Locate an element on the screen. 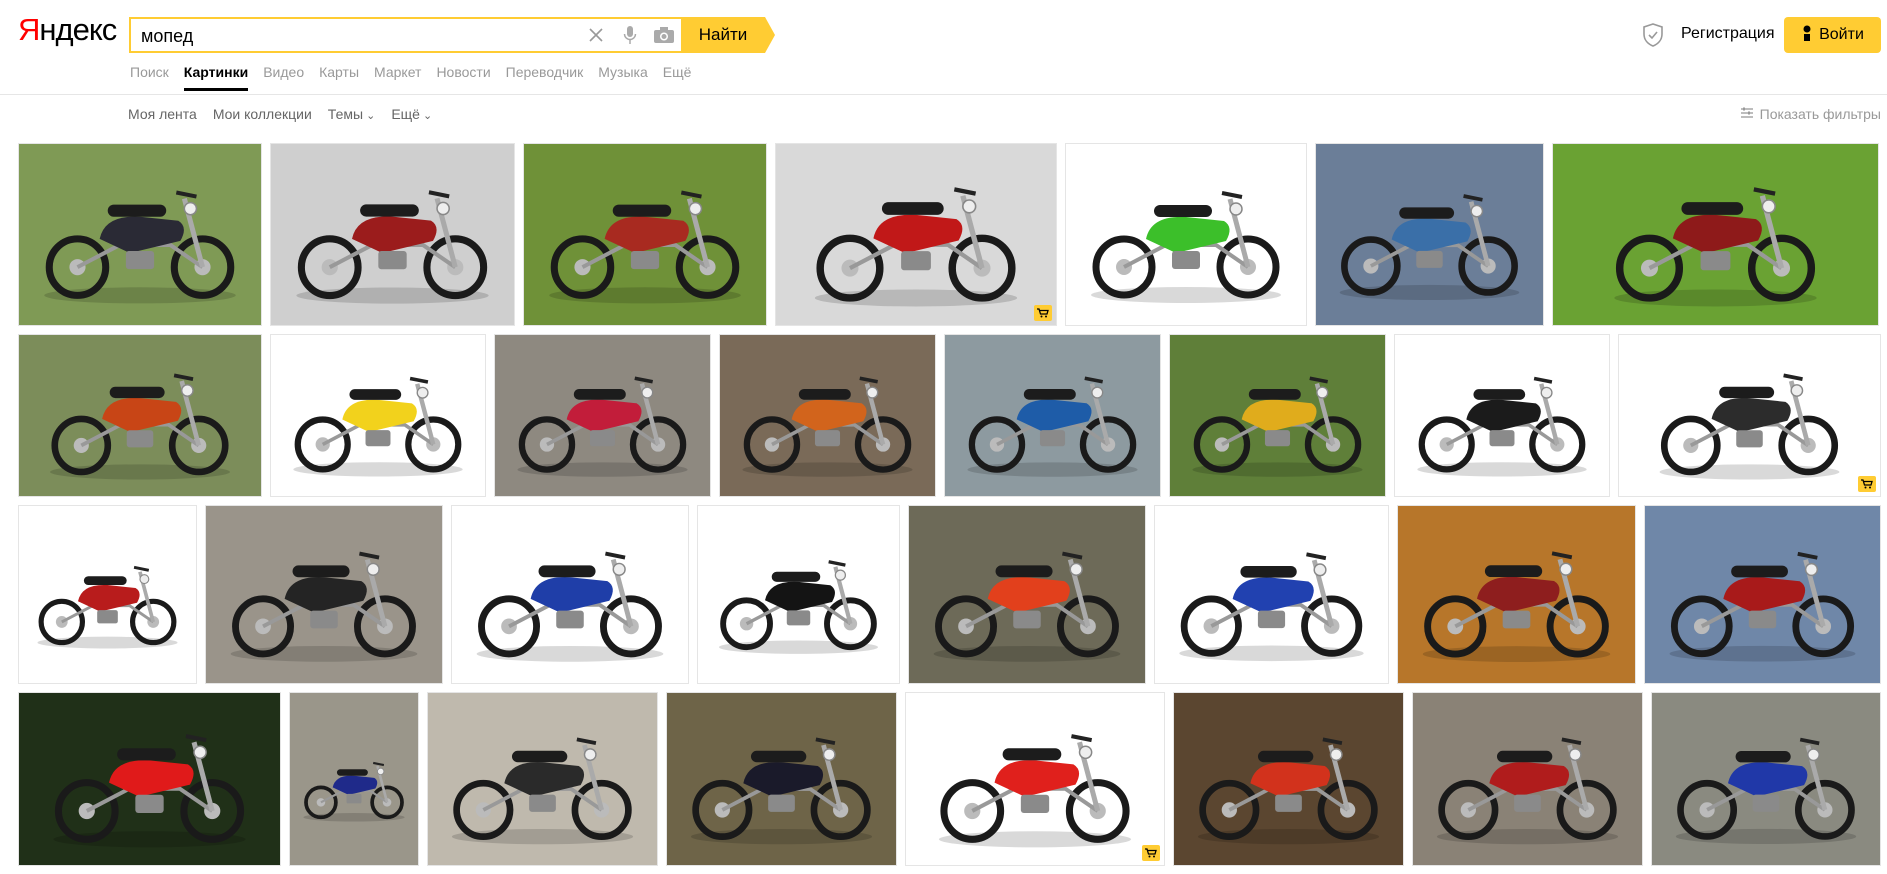 Image resolution: width=1887 pixels, height=874 pixels. show-filters-label: Показать фильтры is located at coordinates (1820, 114).